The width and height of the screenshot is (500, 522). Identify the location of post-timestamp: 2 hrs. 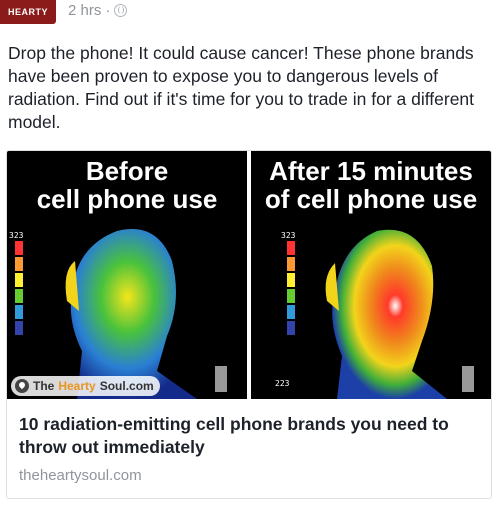
(84, 10).